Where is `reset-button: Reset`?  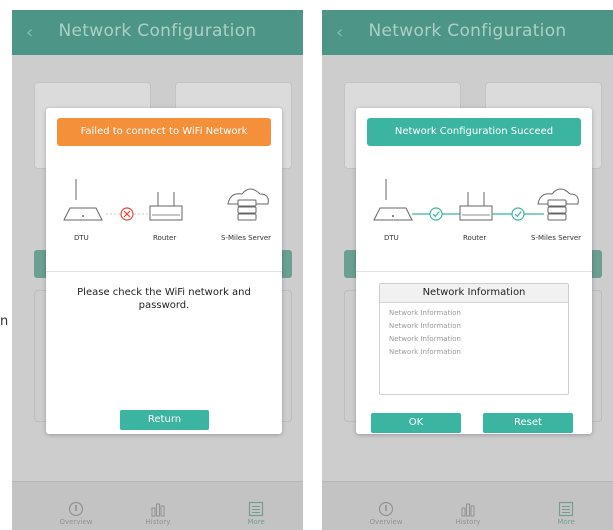 reset-button: Reset is located at coordinates (528, 423).